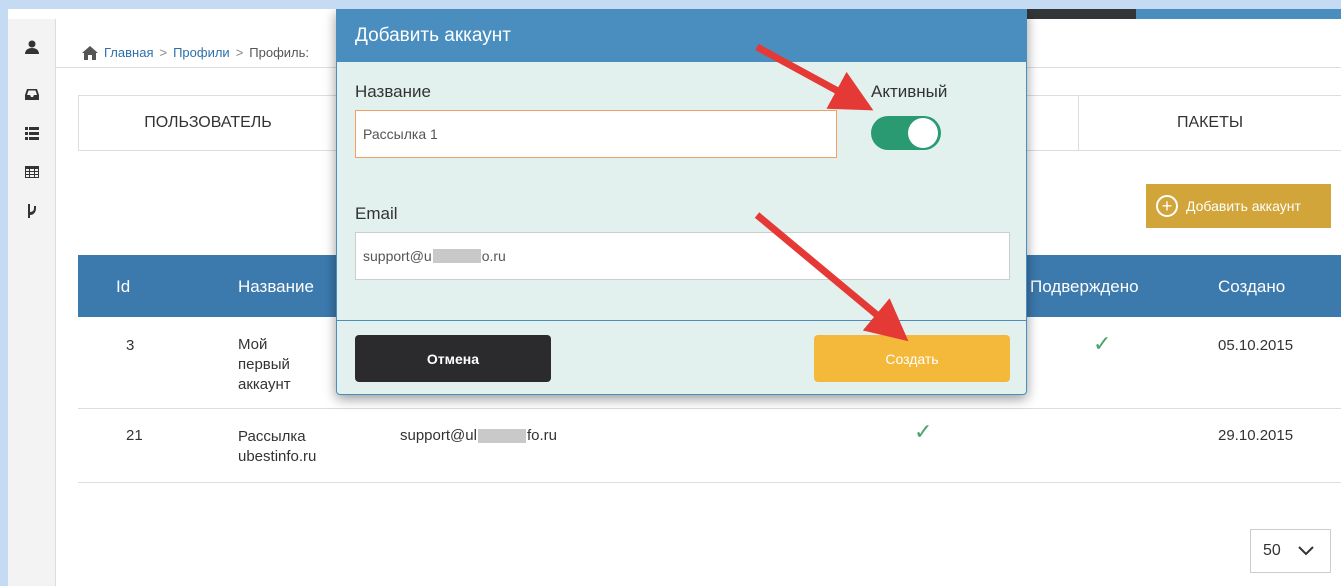  Describe the element at coordinates (201, 52) in the screenshot. I see `breadcrumb-profiles: Профили` at that location.